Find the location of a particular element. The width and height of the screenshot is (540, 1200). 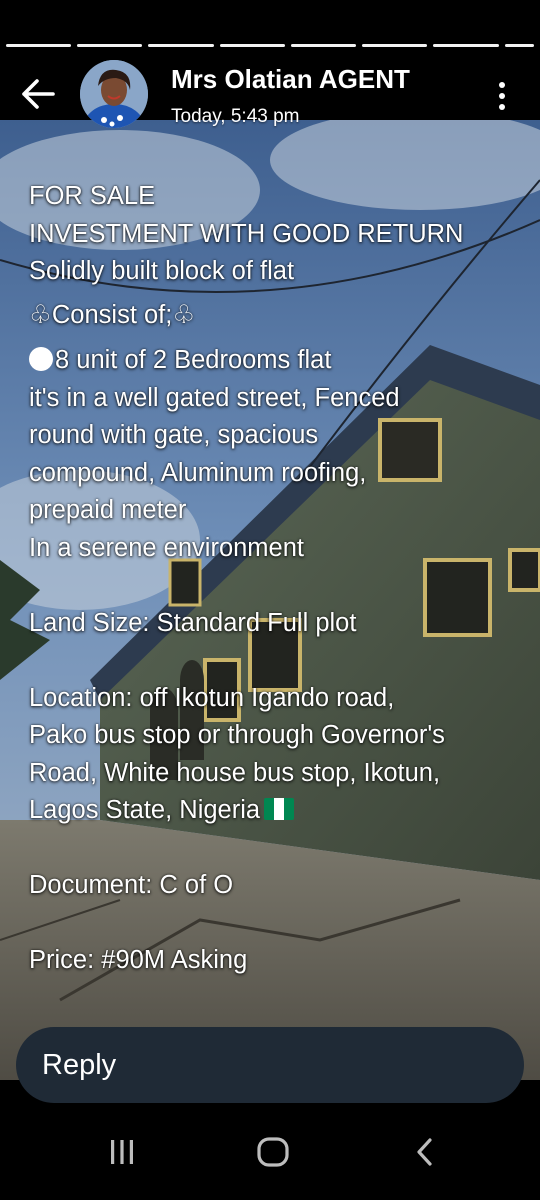

caption-line: Document: C of O is located at coordinates (131, 885).